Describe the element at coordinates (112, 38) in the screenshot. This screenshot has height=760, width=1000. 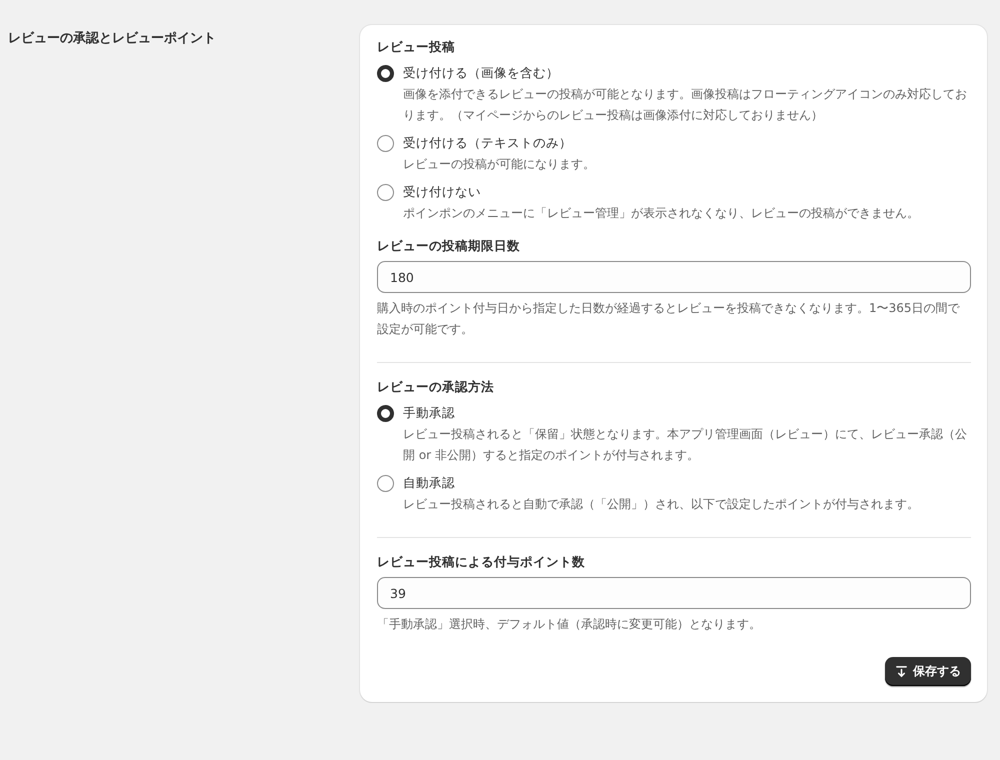
I see `section-title: レビューの承認とレビューポイント` at that location.